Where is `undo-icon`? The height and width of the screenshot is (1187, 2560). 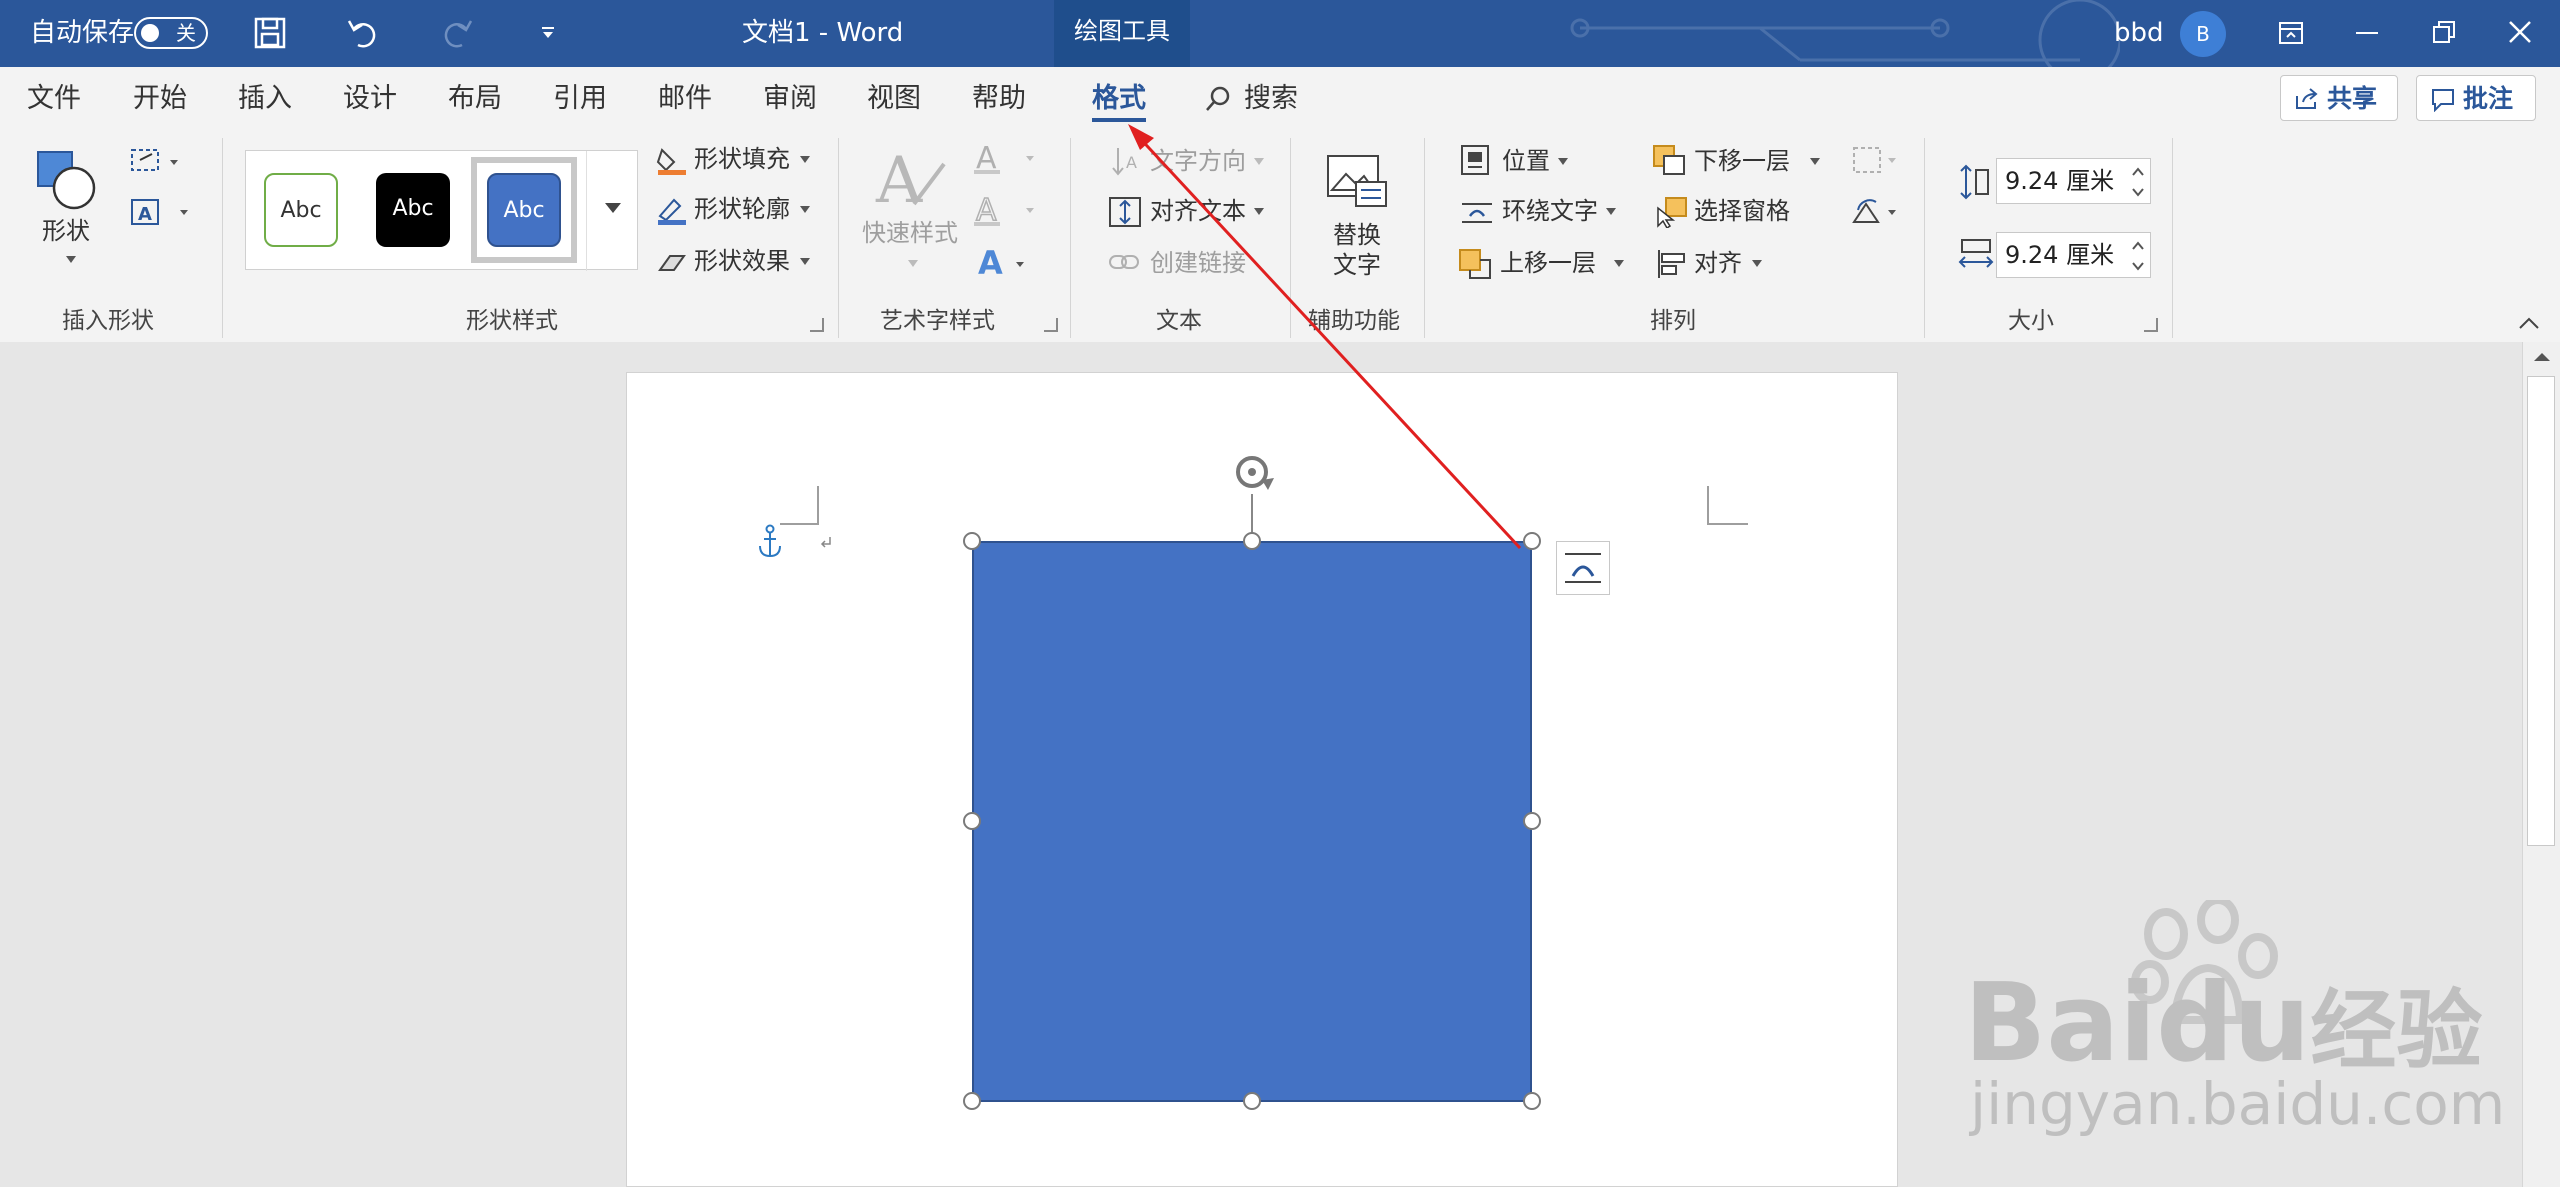 undo-icon is located at coordinates (364, 33).